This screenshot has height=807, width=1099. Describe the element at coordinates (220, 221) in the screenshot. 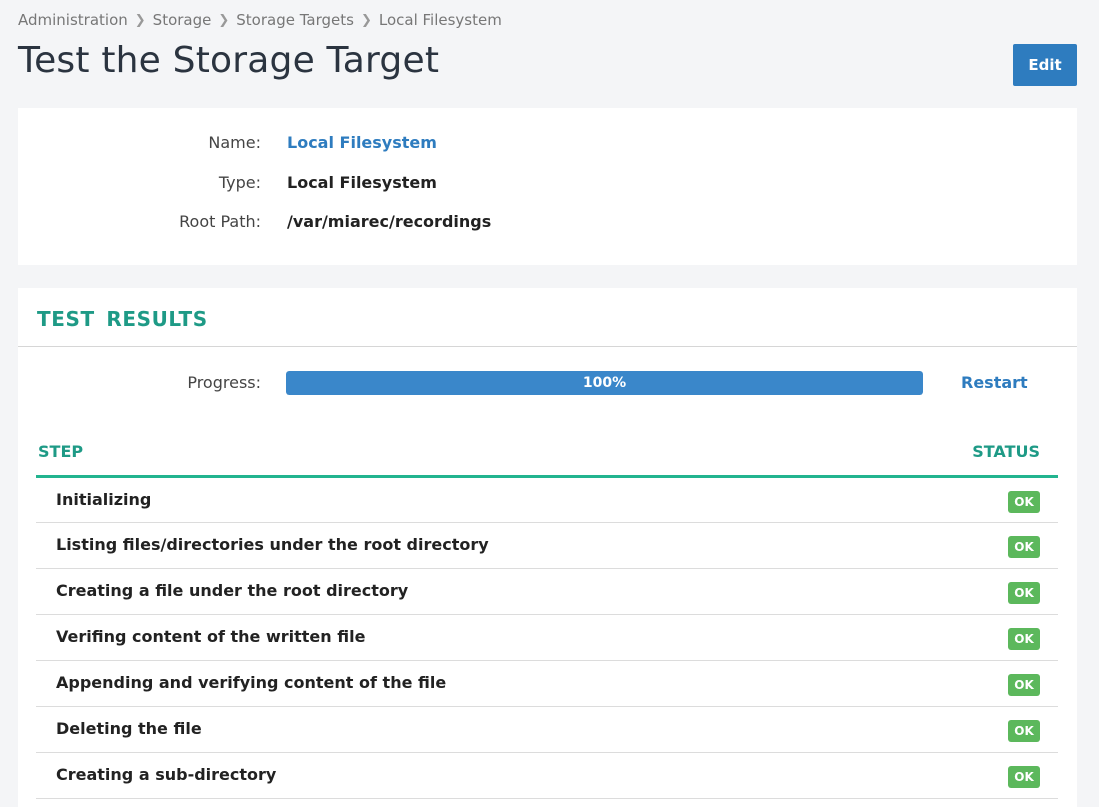

I see `root-path-label: Root Path:` at that location.